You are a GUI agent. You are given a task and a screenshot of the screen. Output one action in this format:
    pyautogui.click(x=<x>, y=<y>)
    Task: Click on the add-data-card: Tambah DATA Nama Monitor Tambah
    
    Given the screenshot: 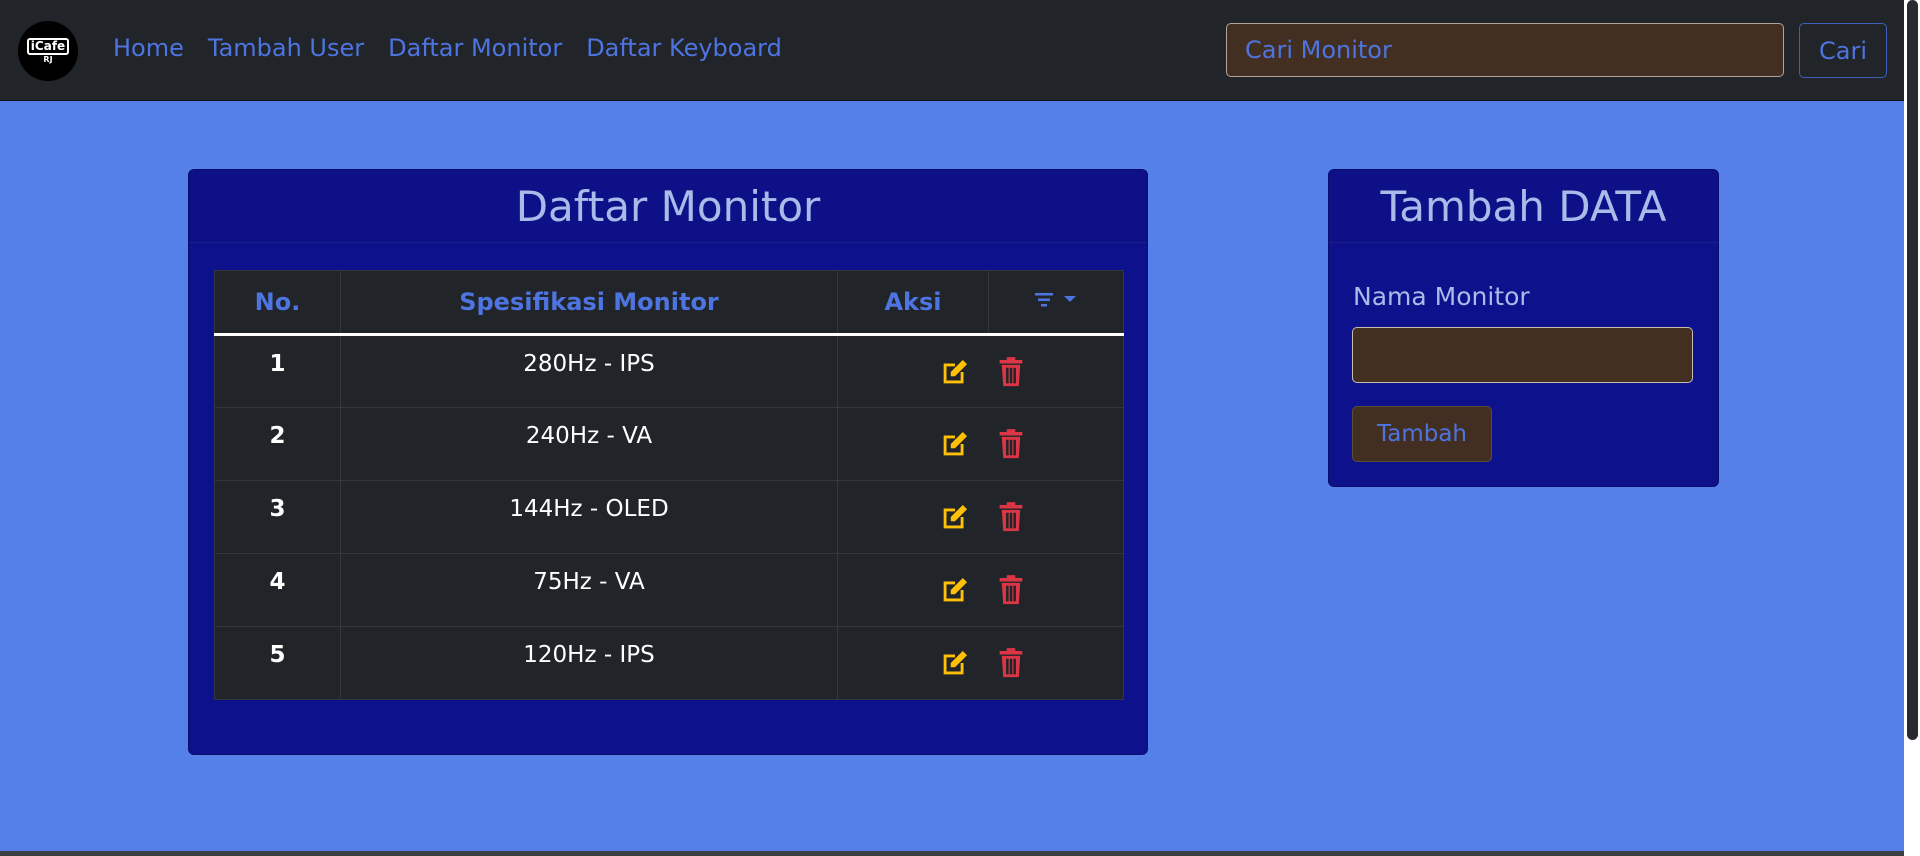 What is the action you would take?
    pyautogui.click(x=1523, y=328)
    